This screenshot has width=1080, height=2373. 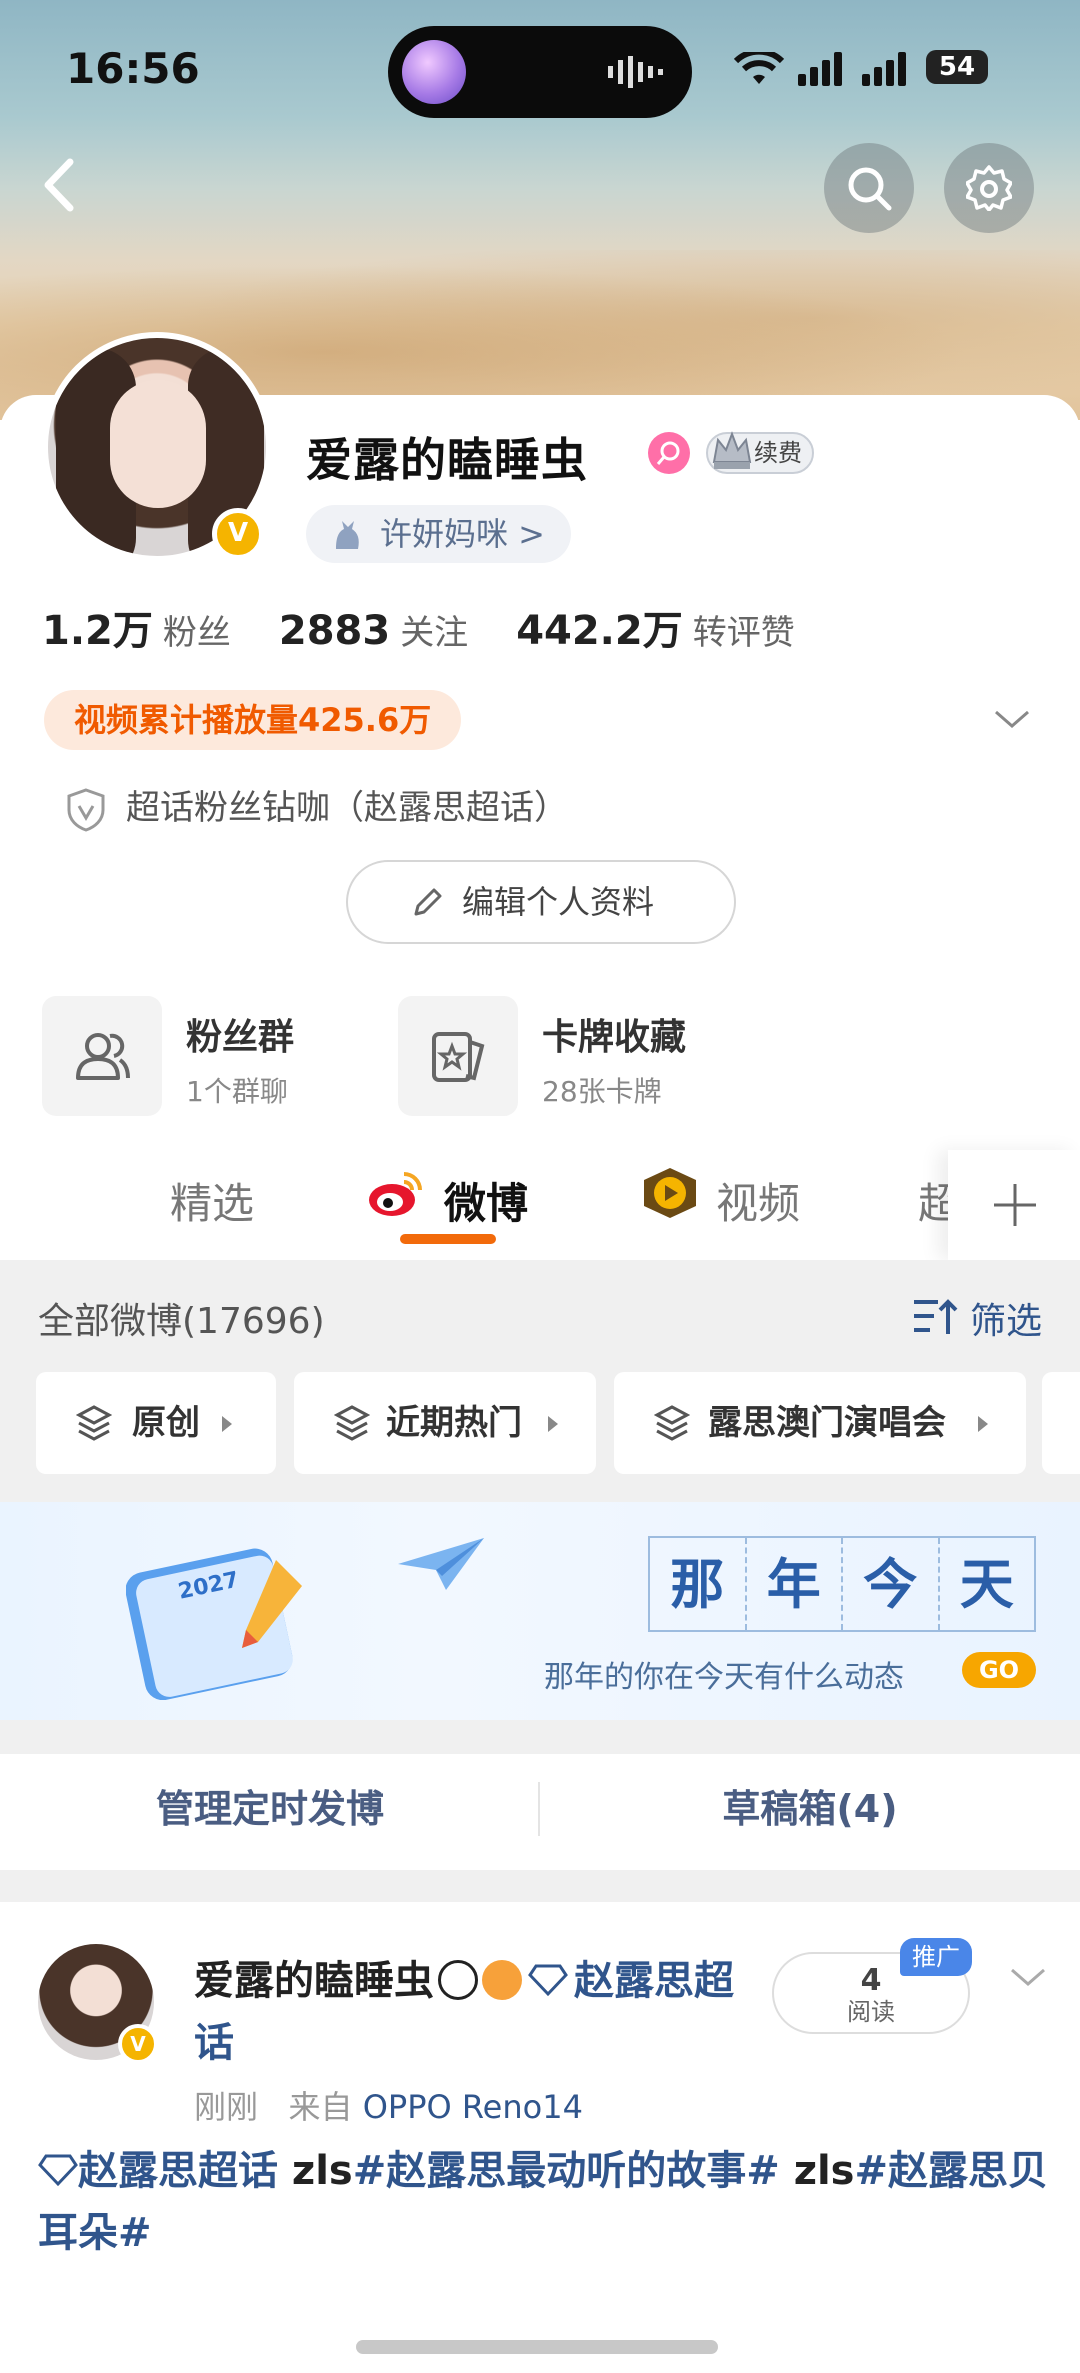 What do you see at coordinates (317, 808) in the screenshot?
I see `super-fan-info: 超话粉丝钻咖（赵露思超话）` at bounding box center [317, 808].